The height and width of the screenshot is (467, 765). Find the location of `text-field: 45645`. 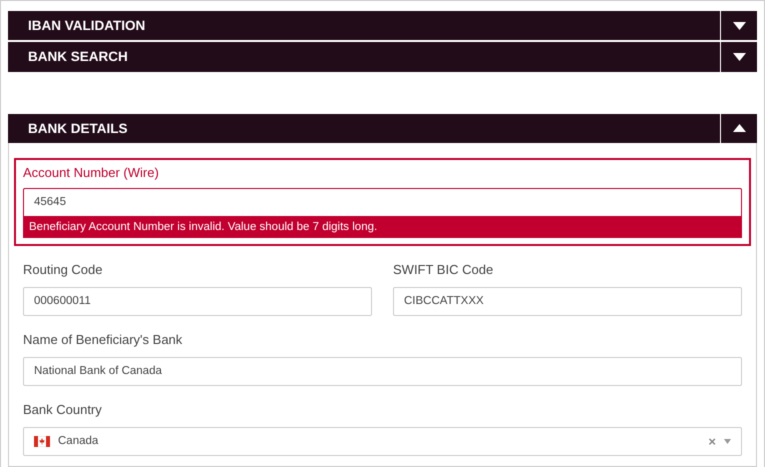

text-field: 45645 is located at coordinates (382, 202).